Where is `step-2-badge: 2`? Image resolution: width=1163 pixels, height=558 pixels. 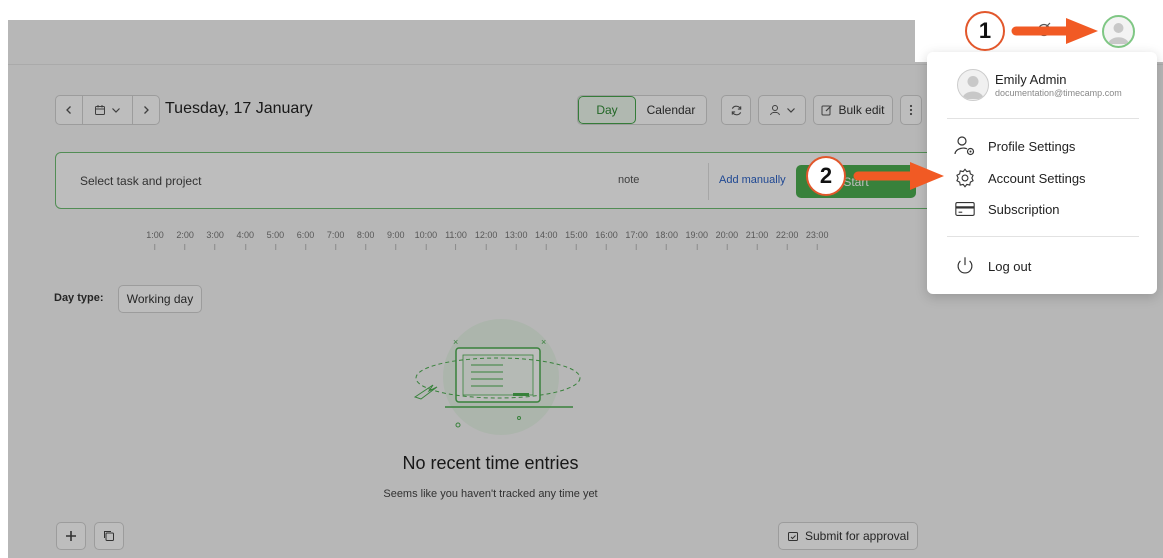 step-2-badge: 2 is located at coordinates (826, 176).